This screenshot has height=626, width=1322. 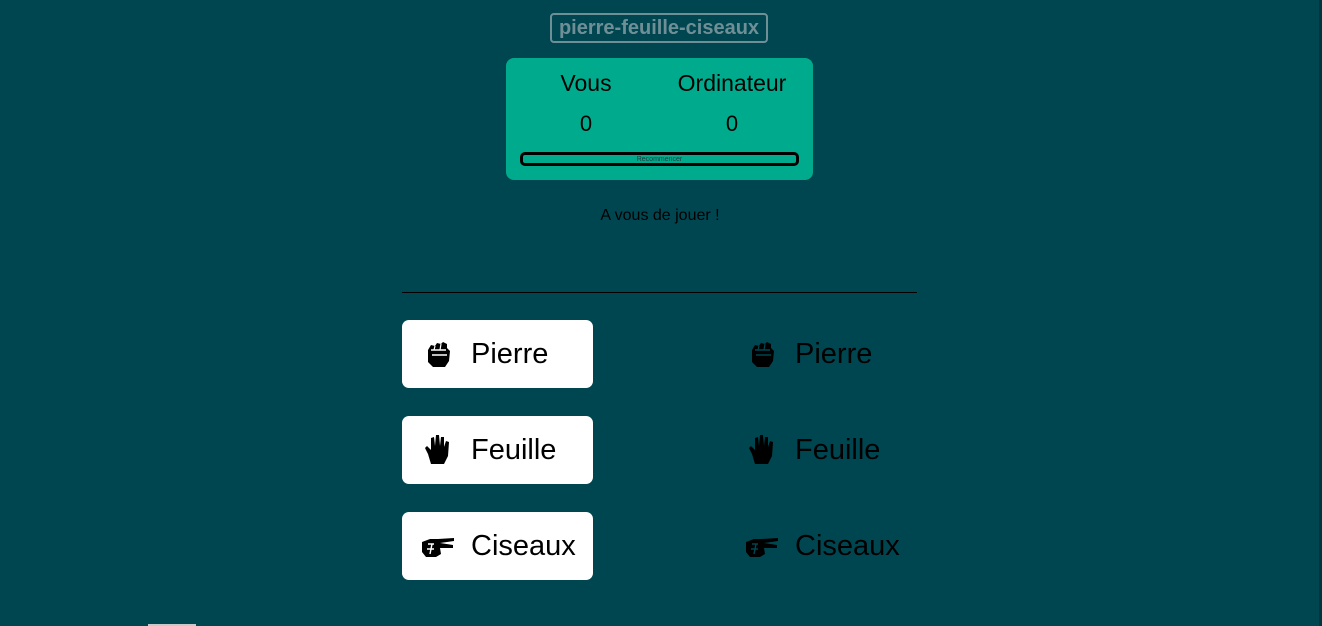 I want to click on game-message: A vous de jouer !, so click(x=660, y=215).